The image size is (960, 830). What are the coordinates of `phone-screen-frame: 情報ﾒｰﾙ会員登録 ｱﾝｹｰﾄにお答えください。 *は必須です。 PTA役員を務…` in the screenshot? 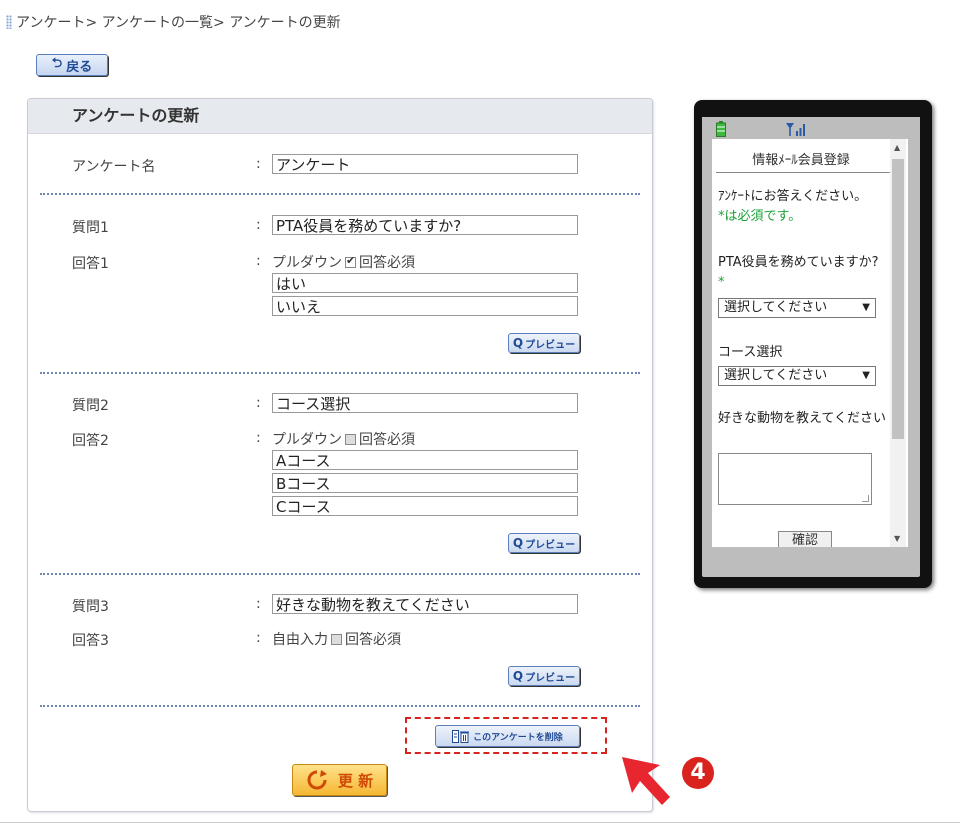 It's located at (811, 347).